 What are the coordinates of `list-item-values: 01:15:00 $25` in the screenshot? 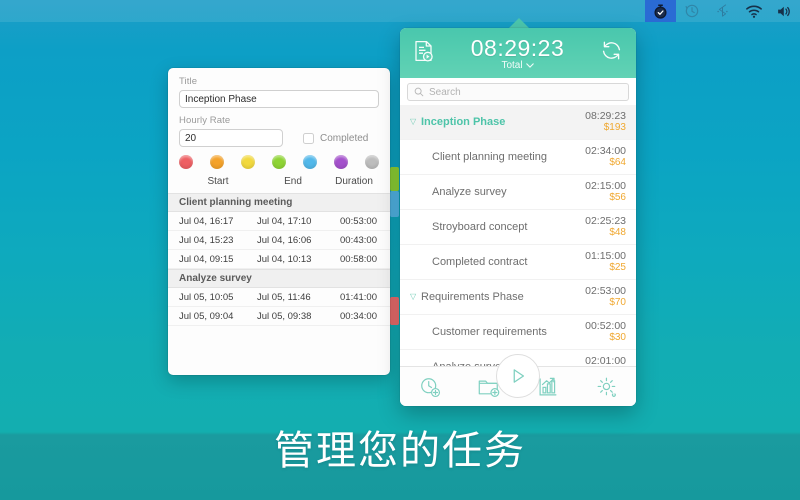 It's located at (605, 262).